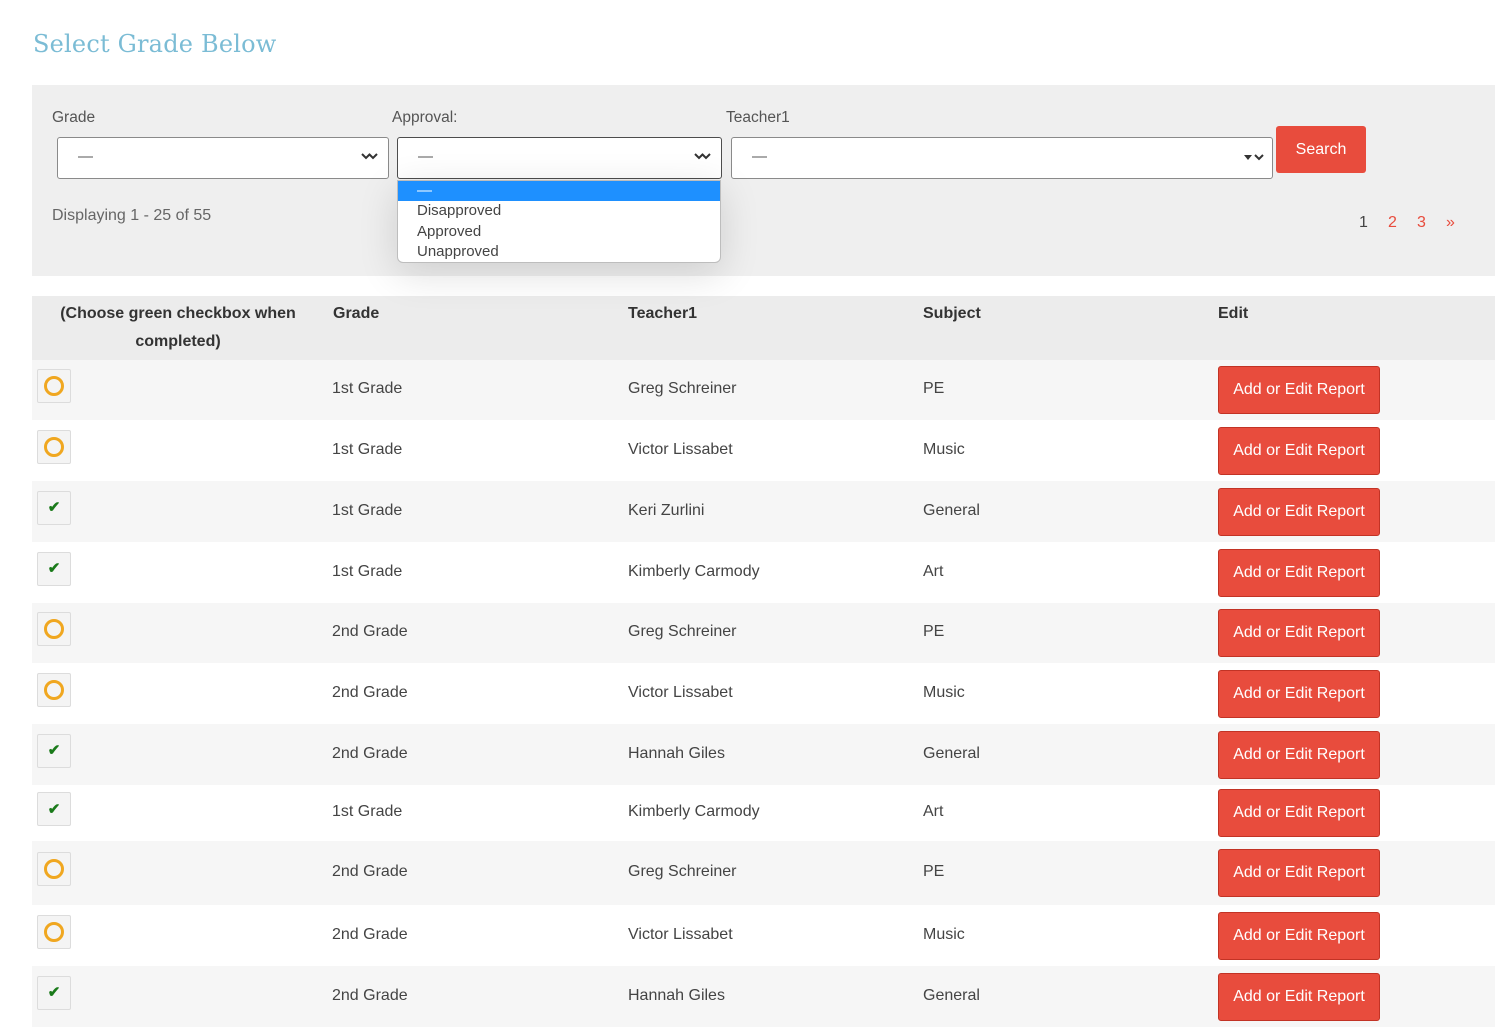 The image size is (1495, 1027). Describe the element at coordinates (1392, 223) in the screenshot. I see `page-2-link: 2` at that location.